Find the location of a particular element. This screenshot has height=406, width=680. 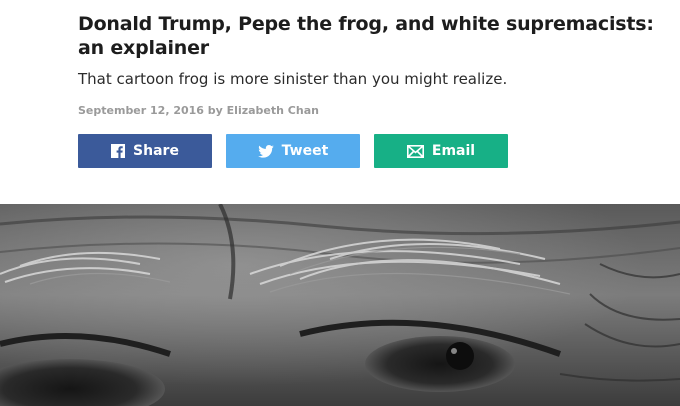

email-share-label: Email is located at coordinates (453, 151).